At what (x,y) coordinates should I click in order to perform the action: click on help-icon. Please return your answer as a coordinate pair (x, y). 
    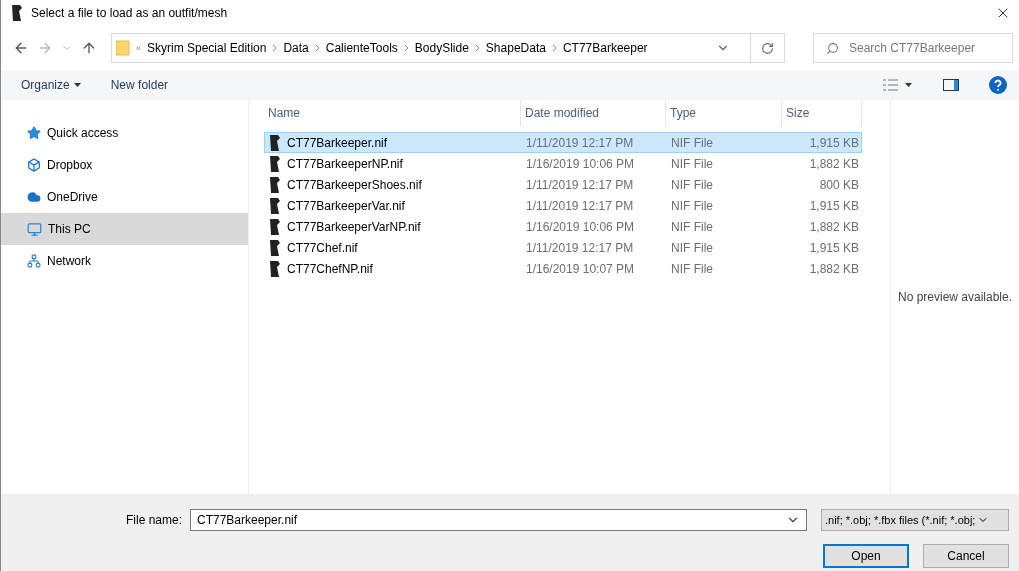
    Looking at the image, I should click on (998, 85).